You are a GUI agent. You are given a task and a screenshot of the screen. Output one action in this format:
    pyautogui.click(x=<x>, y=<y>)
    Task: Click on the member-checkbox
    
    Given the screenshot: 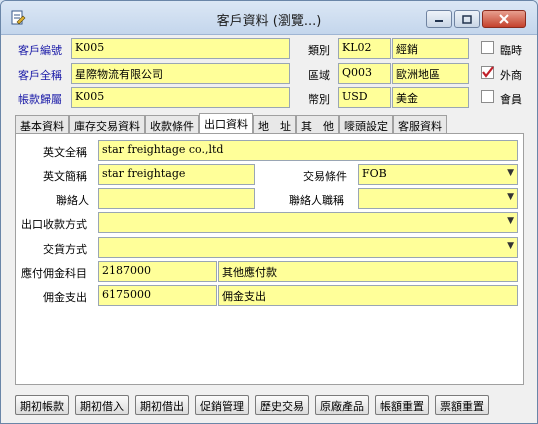 What is the action you would take?
    pyautogui.click(x=487, y=96)
    